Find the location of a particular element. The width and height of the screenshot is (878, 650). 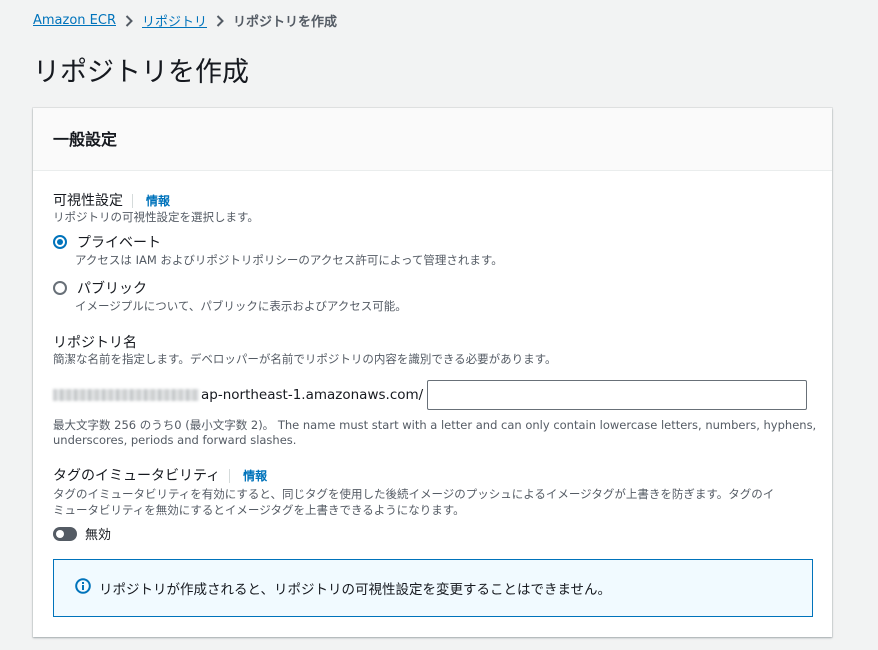

radio-label-private: プライベート is located at coordinates (119, 242).